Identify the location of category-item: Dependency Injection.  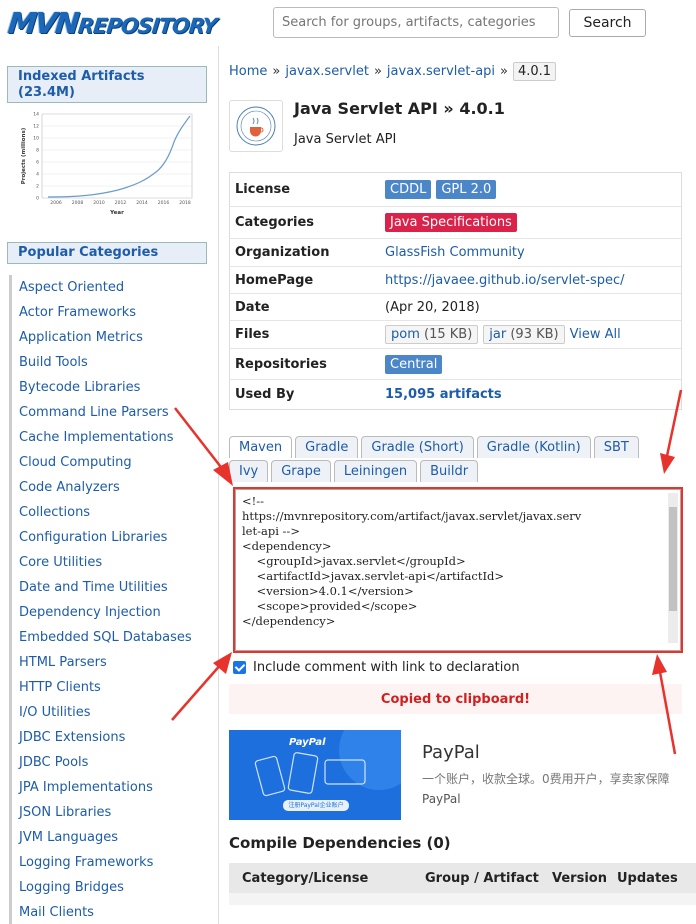
(107, 612).